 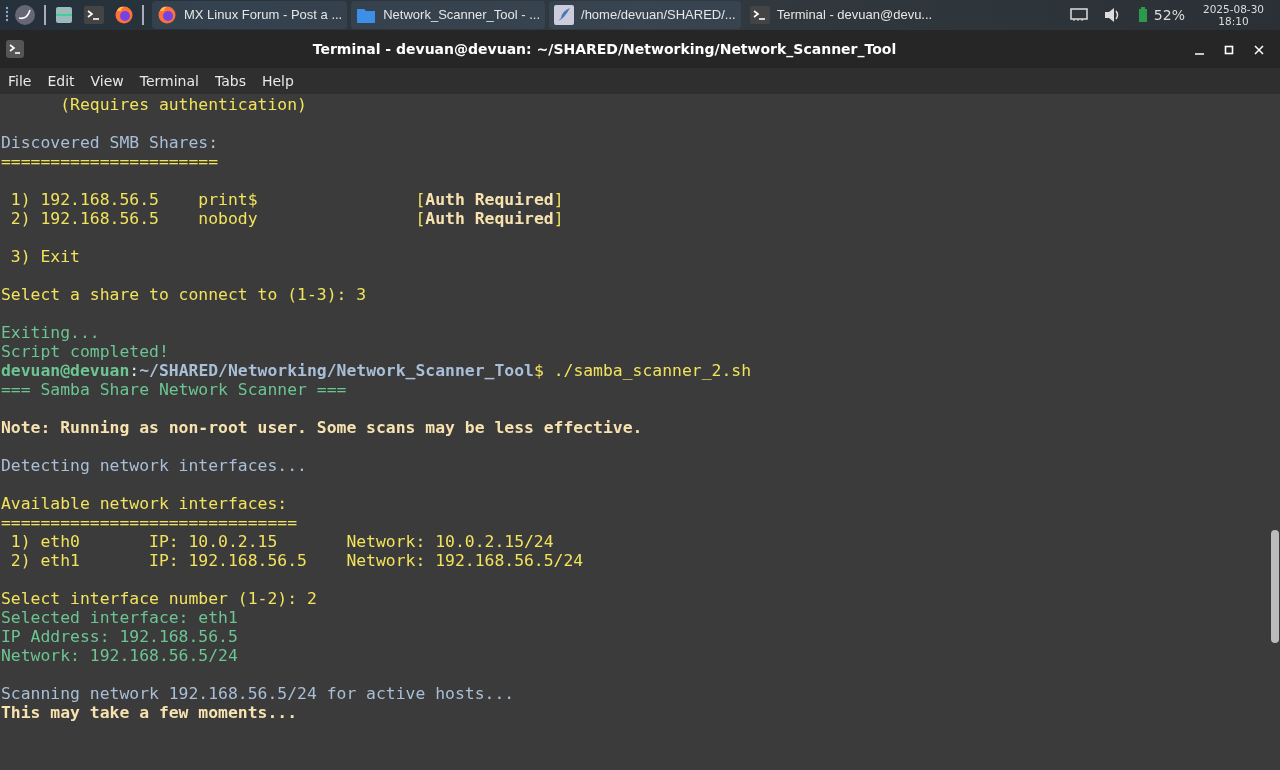 What do you see at coordinates (564, 15) in the screenshot?
I see `quill-icon` at bounding box center [564, 15].